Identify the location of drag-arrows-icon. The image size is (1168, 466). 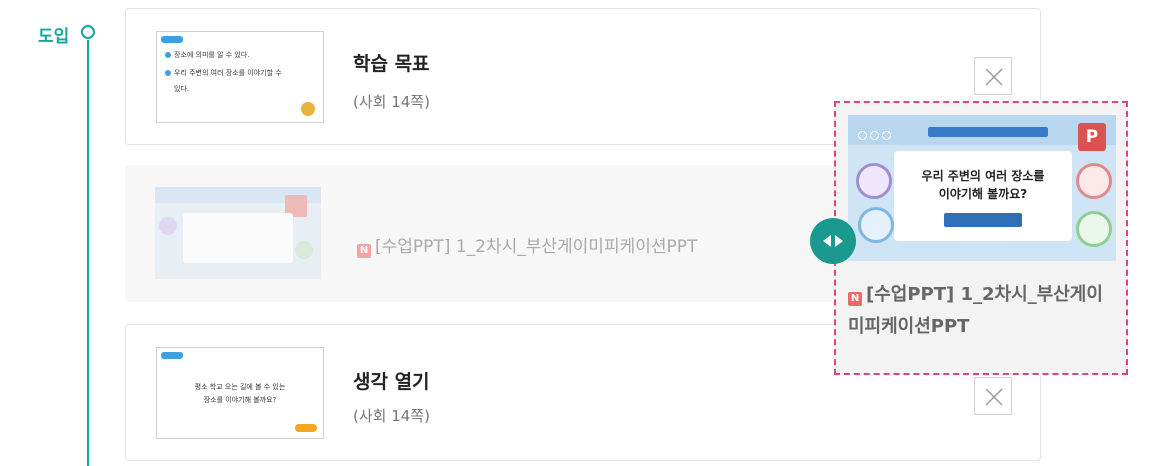
(833, 241).